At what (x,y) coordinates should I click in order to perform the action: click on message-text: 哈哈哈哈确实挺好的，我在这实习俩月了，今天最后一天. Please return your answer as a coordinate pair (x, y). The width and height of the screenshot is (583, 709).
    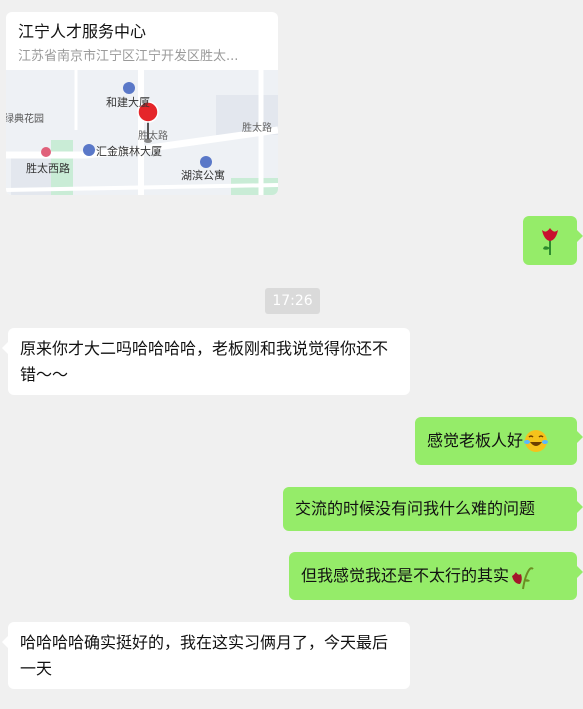
    Looking at the image, I should click on (204, 655).